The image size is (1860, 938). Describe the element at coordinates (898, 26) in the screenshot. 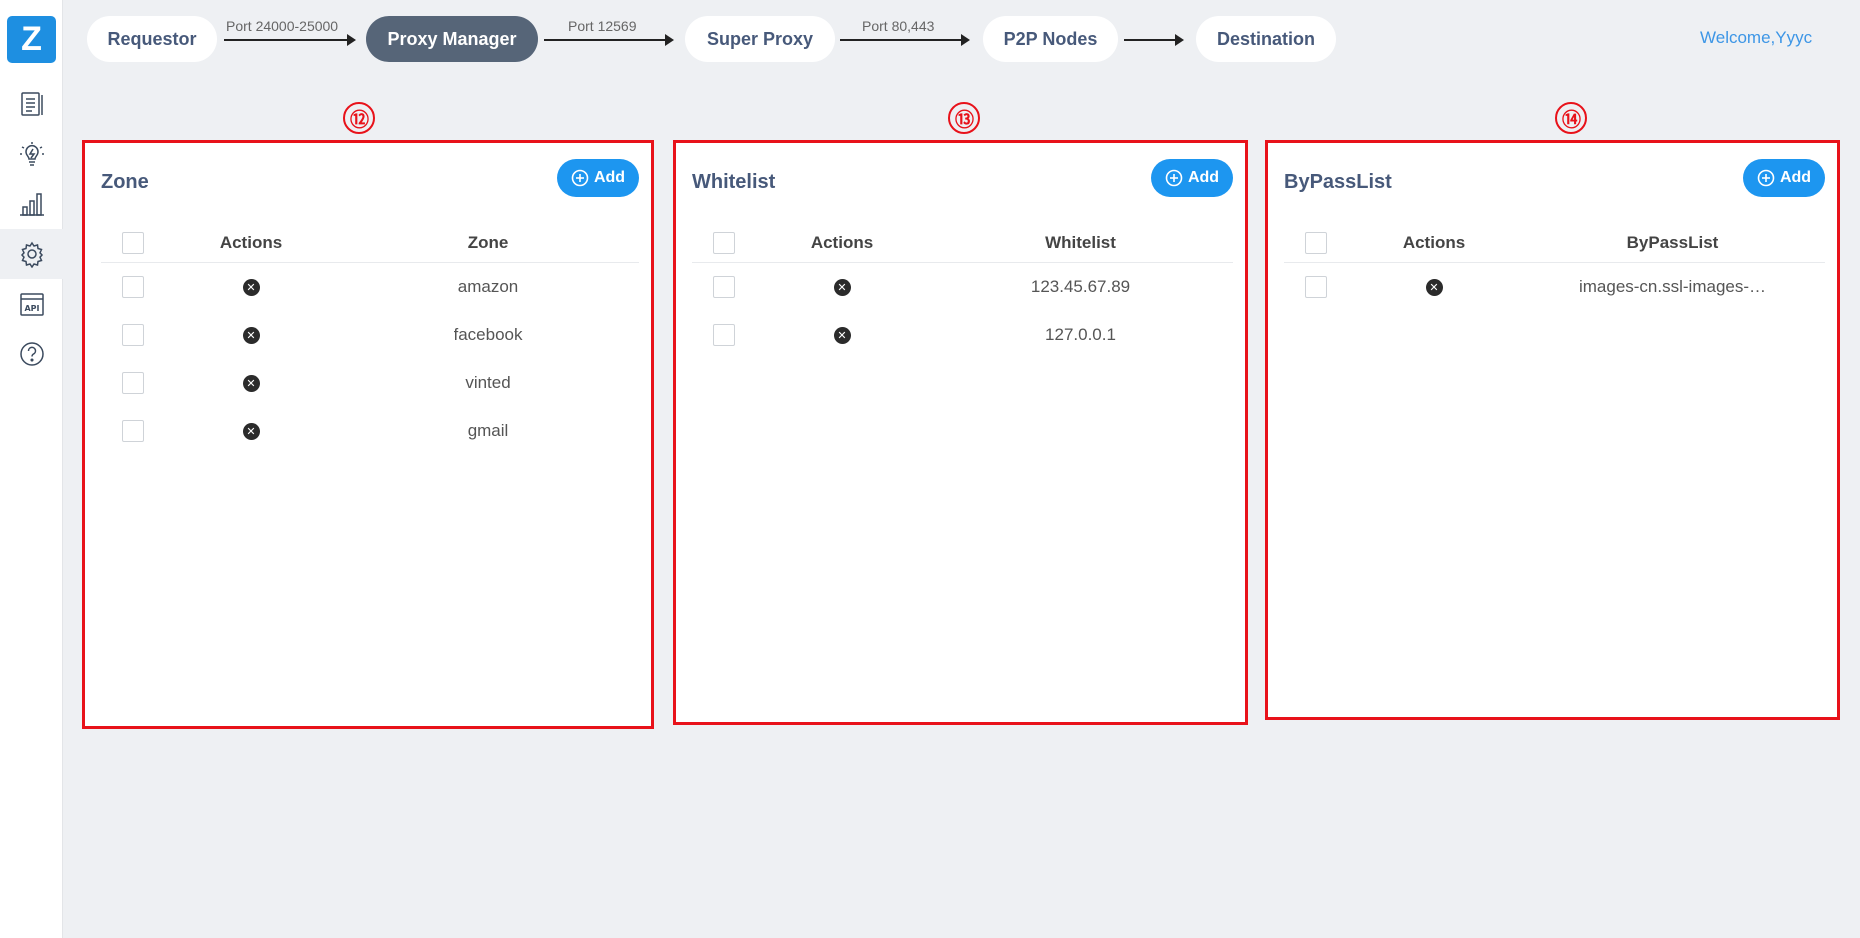

I see `flow-port-label: Port 80,443` at that location.